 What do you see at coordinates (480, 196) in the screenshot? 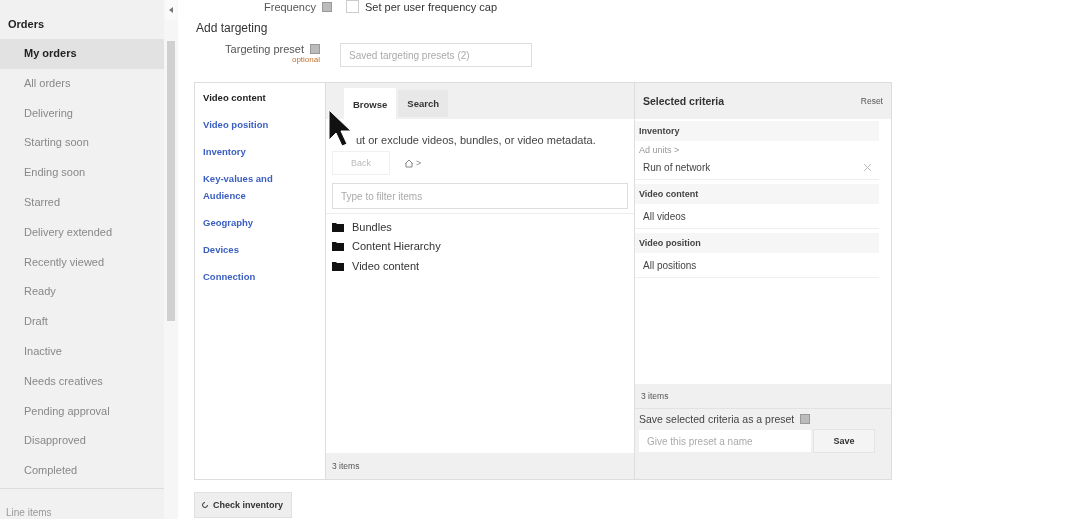
I see `filter-field: Type to filter items` at bounding box center [480, 196].